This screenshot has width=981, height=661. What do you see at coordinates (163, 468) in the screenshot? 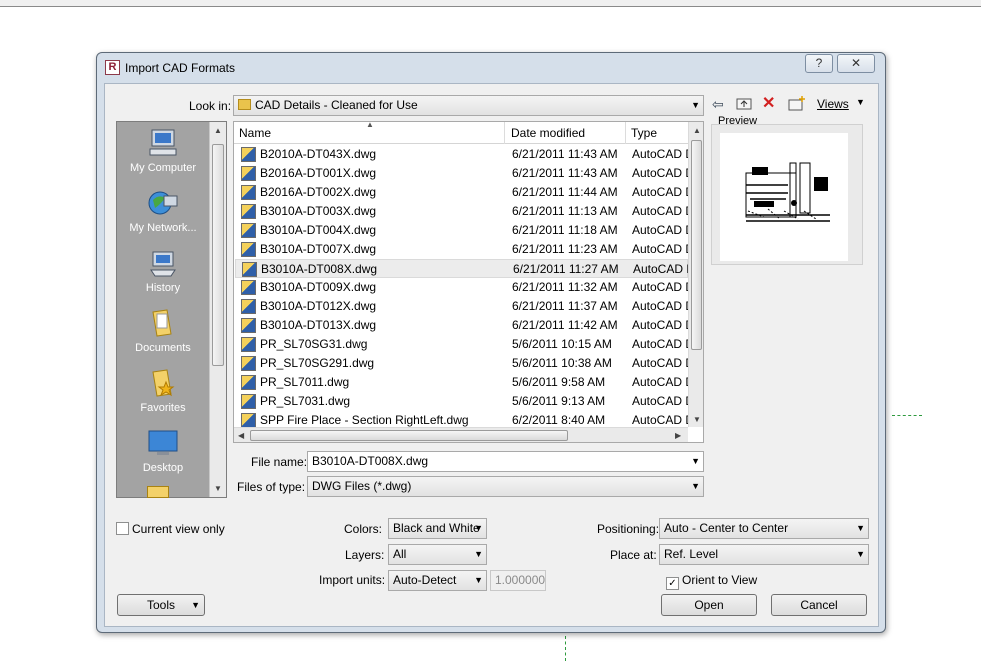
I see `place-label: Desktop` at bounding box center [163, 468].